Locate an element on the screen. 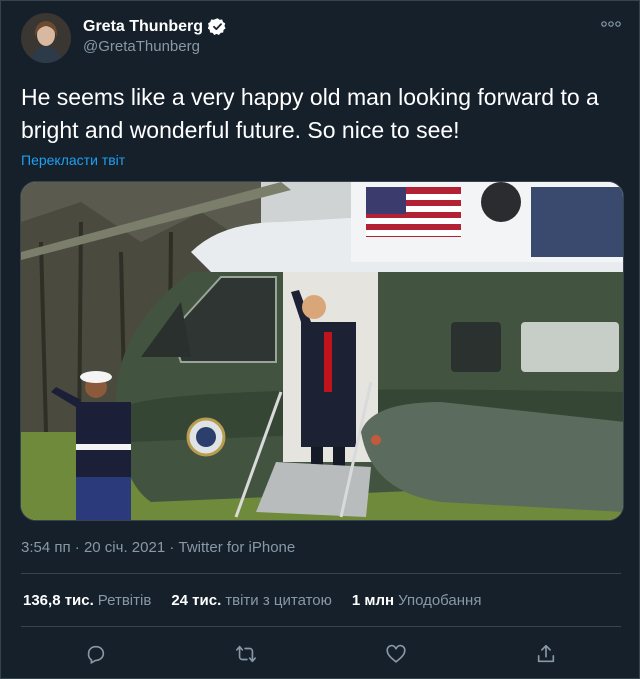 Image resolution: width=640 pixels, height=679 pixels. likes-label: Уподобання is located at coordinates (440, 600).